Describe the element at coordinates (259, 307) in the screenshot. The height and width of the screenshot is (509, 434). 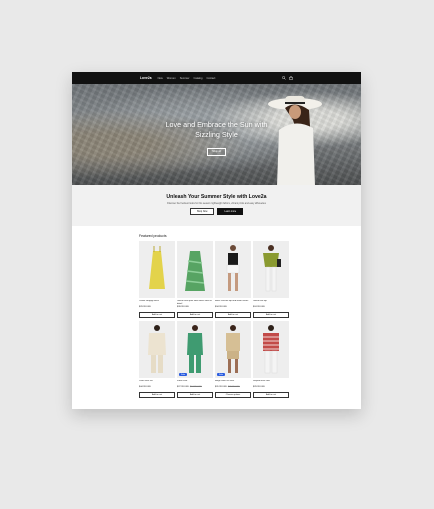
I see `product-price: $24.99 USD` at that location.